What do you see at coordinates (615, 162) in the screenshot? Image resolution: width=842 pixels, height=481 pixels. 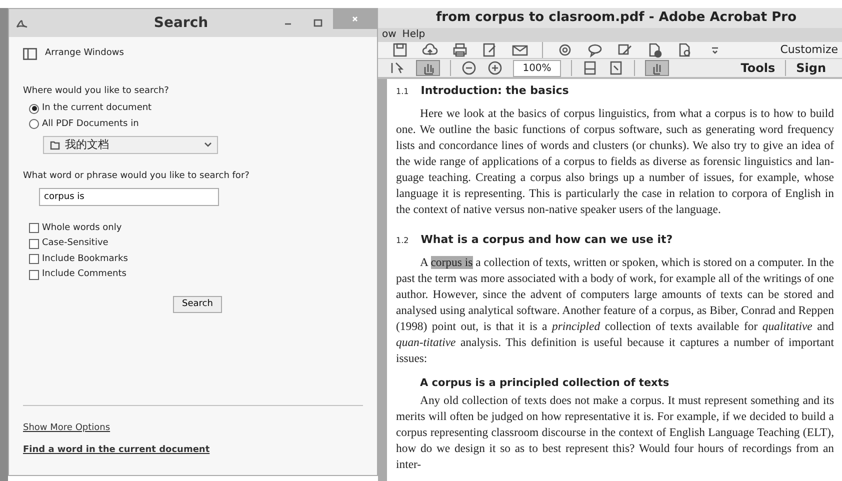 I see `paragraph: Here we look at the basics of corpus linguistics, from what a corpus is to how to build one. We outline the basic functions of corpus software, such as generating word frequency lists and concordance lines of words and clusters (or chunks). We also try to give an idea of the wide range of applications of a corpus to fields as diverse as forensic linguistics and lan-guage teaching. Creating a corpus also brings up a number of issues, for example, whose language it is representing. This is particularly the case in relation to corpora of English in the context of native versus non-native speaker users of the language.` at bounding box center [615, 162].